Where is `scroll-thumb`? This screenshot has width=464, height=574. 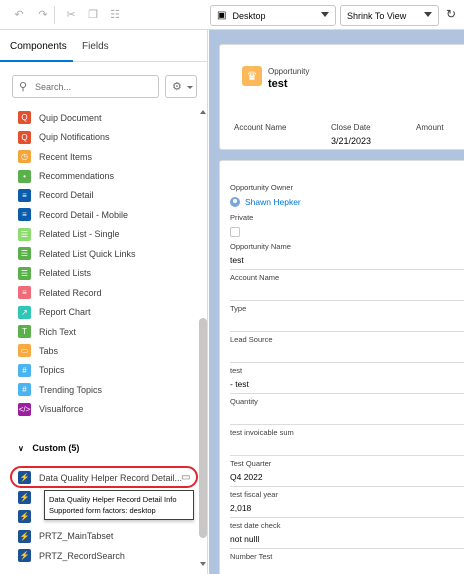 scroll-thumb is located at coordinates (203, 428).